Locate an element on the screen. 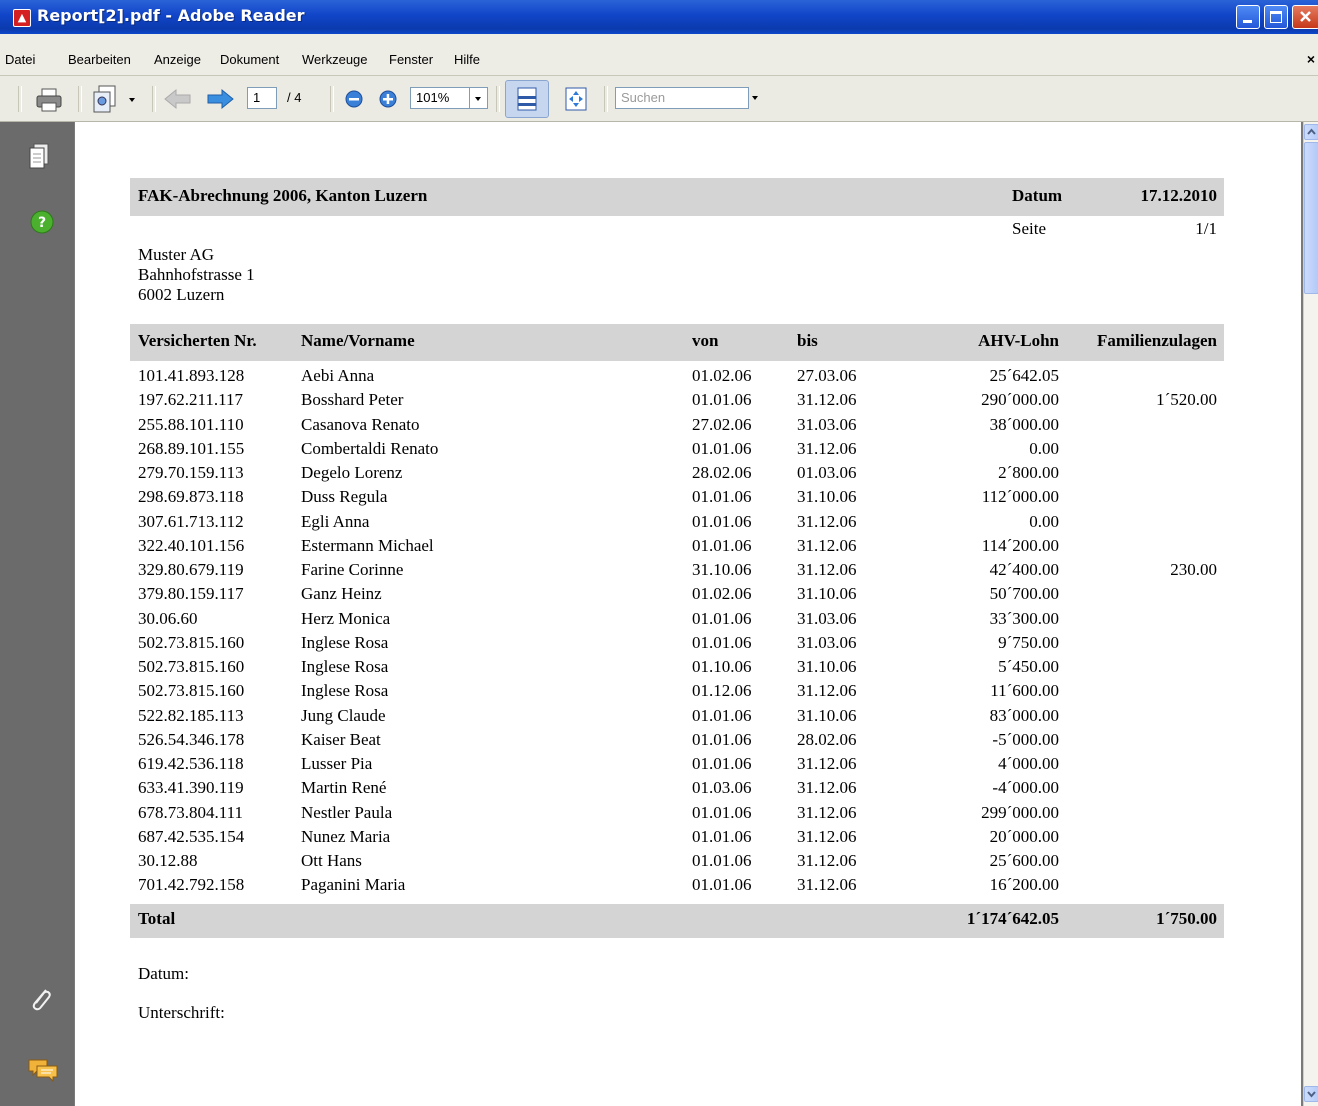  cell-ahv-lohn: 114´200.00 is located at coordinates (1020, 545).